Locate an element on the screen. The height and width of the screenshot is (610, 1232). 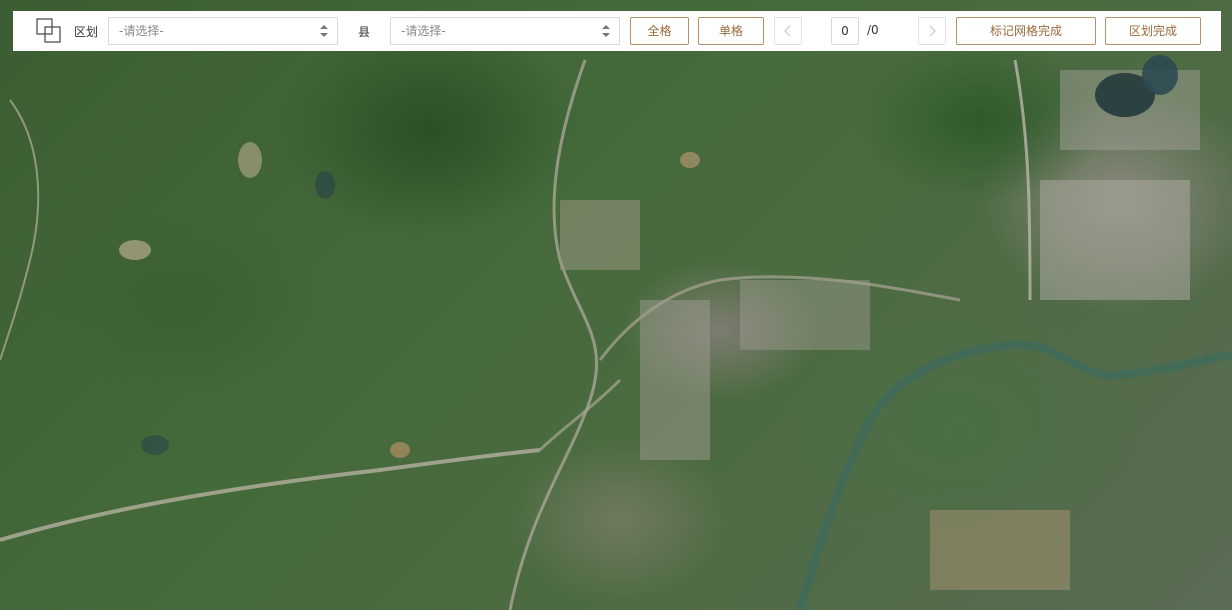
next-page-button is located at coordinates (932, 31).